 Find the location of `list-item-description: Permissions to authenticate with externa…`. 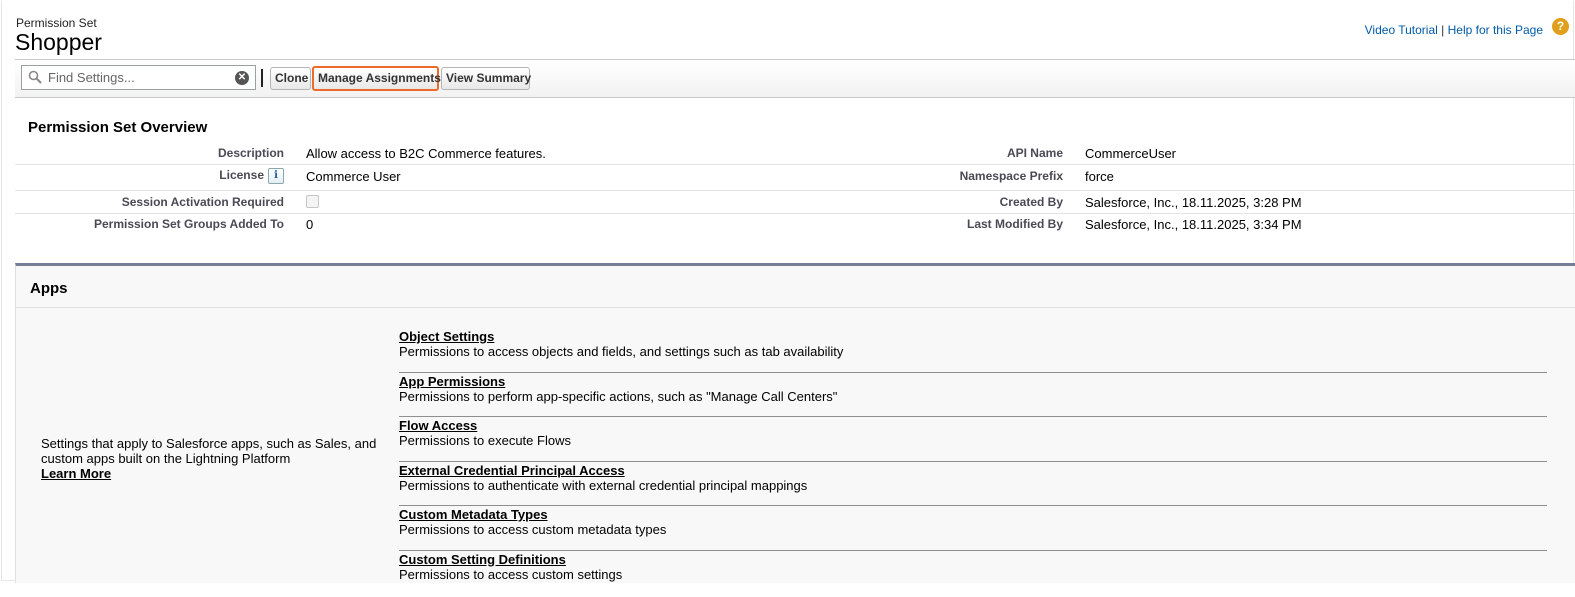

list-item-description: Permissions to authenticate with externa… is located at coordinates (603, 485).